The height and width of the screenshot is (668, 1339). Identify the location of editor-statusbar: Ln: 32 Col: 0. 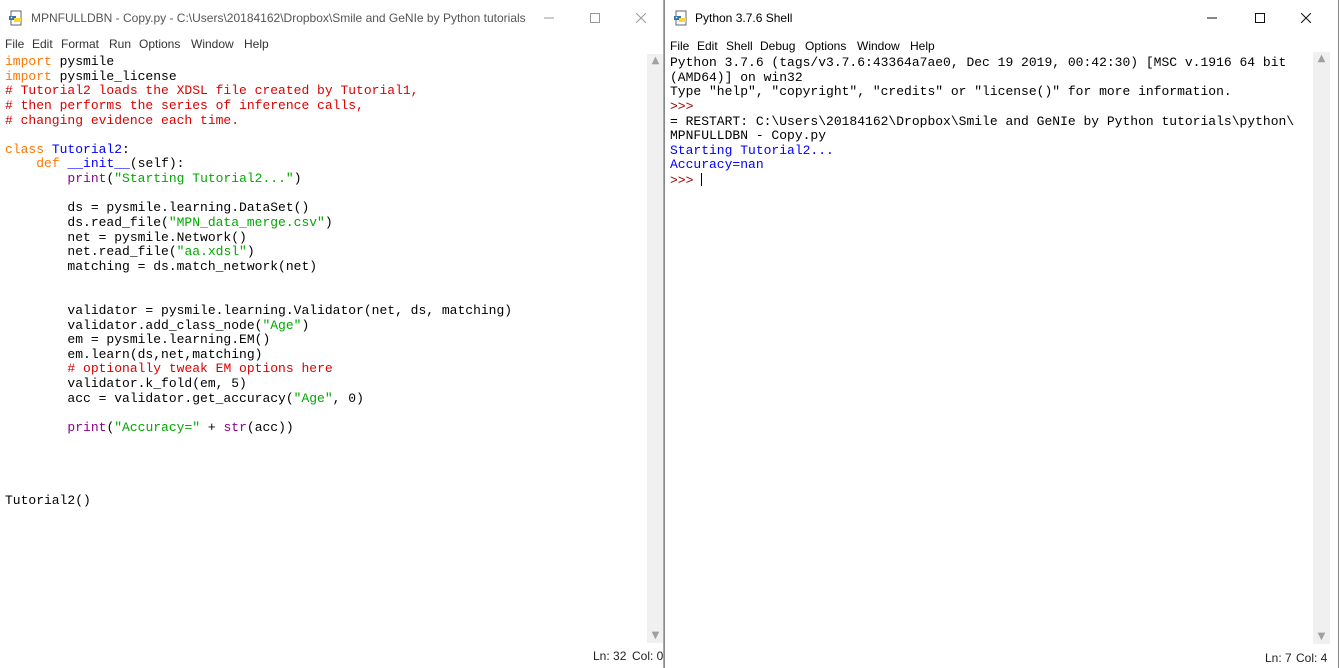
(331, 655).